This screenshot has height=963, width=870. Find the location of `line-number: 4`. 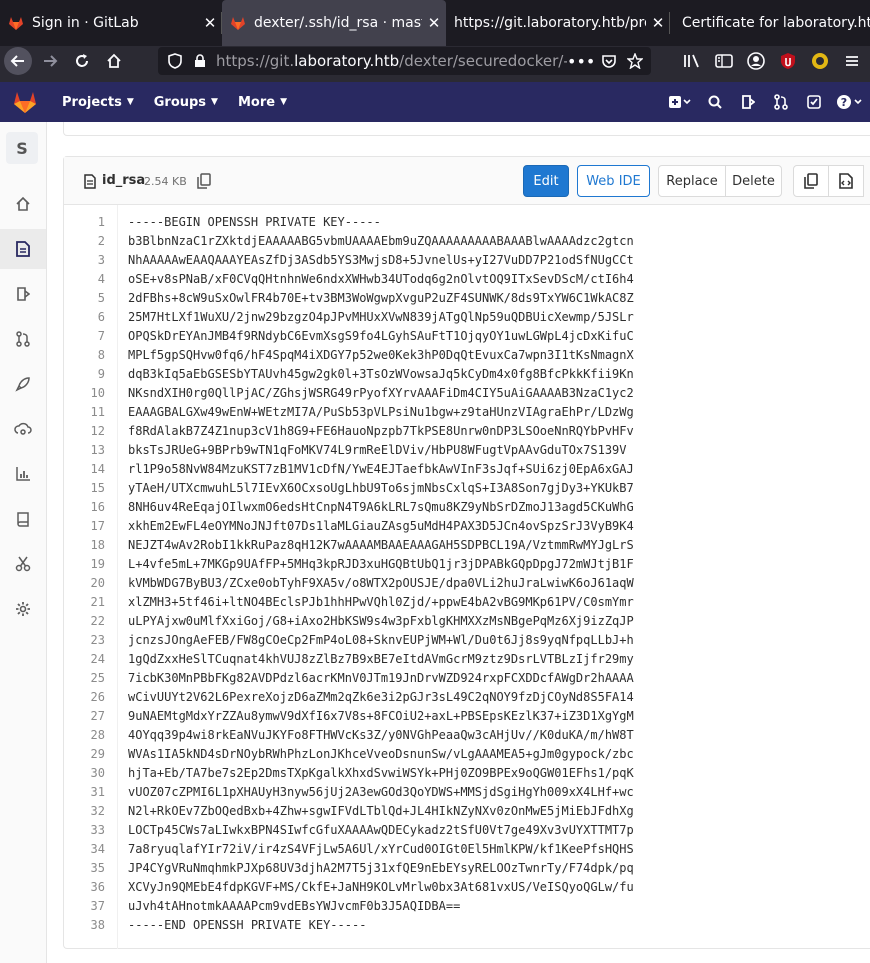

line-number: 4 is located at coordinates (101, 279).